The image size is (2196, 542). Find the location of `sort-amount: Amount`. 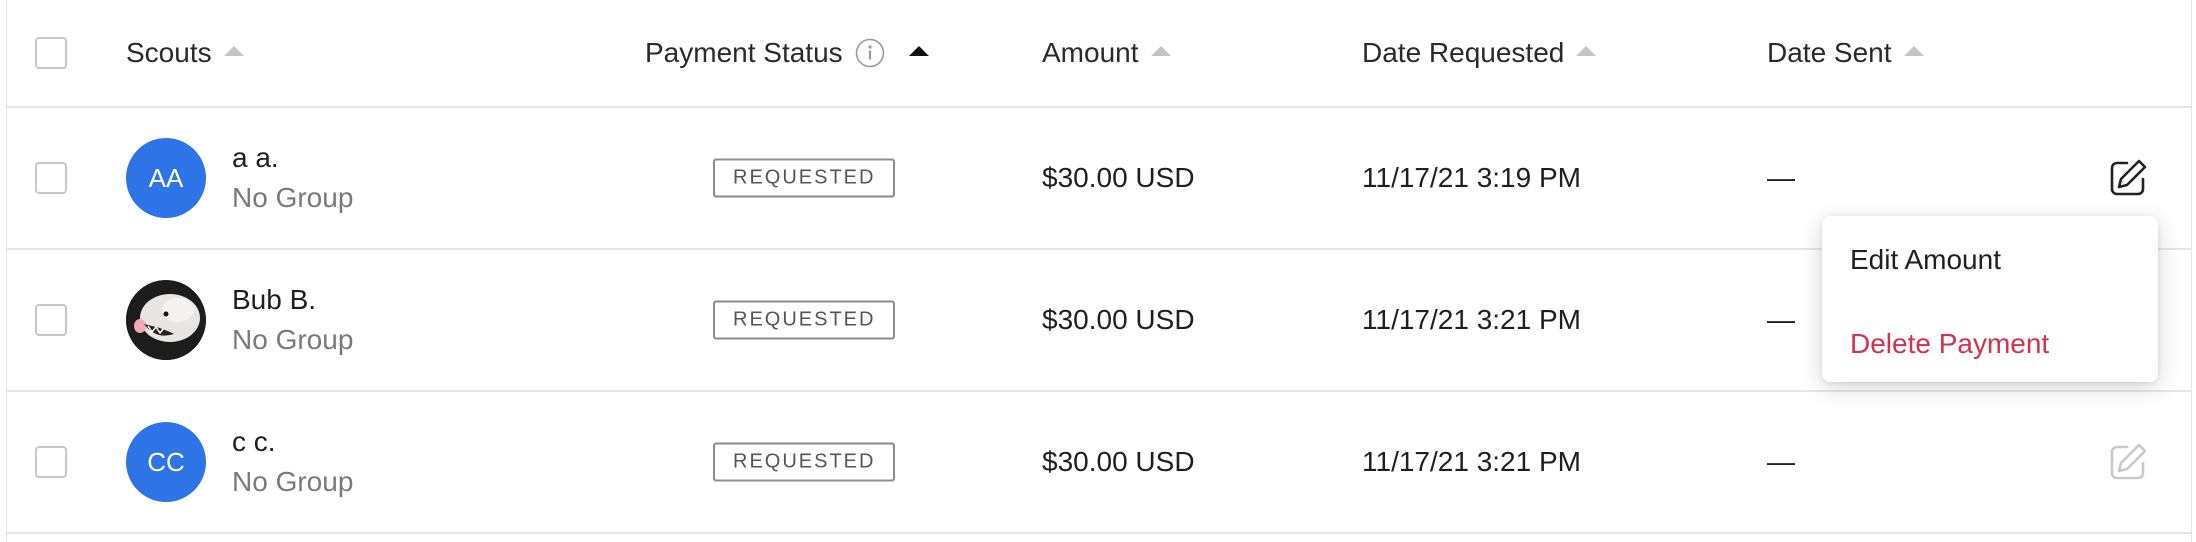

sort-amount: Amount is located at coordinates (1106, 53).